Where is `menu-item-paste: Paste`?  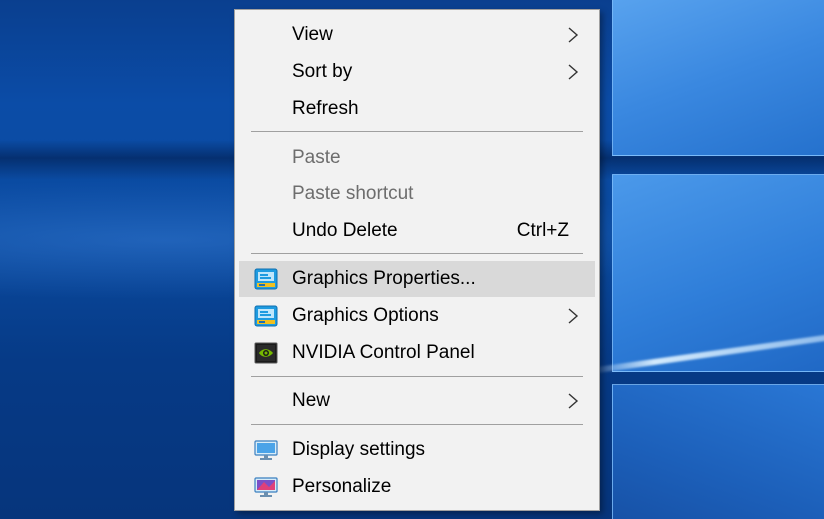 menu-item-paste: Paste is located at coordinates (417, 158).